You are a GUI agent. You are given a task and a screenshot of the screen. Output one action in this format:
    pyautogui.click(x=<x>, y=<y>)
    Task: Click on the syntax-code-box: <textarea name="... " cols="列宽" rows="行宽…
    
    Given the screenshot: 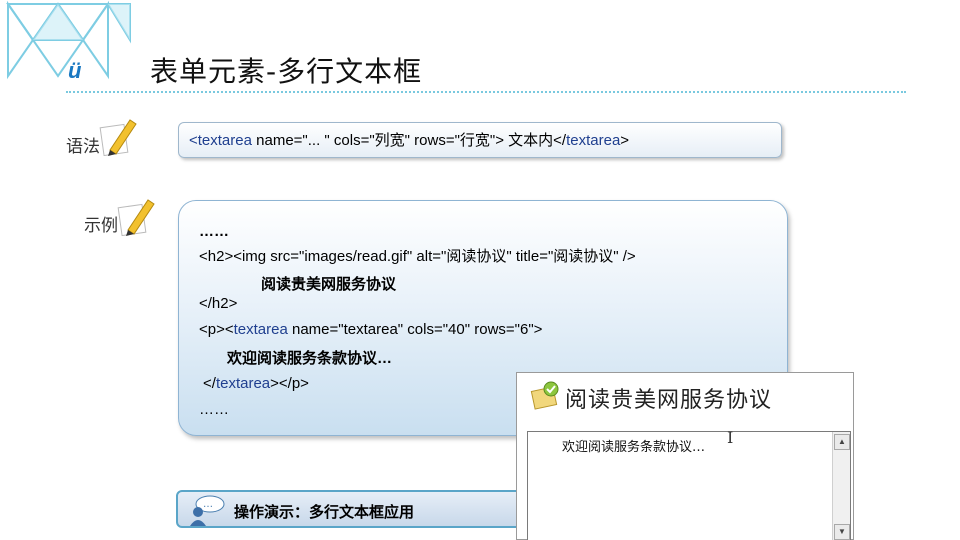 What is the action you would take?
    pyautogui.click(x=480, y=140)
    